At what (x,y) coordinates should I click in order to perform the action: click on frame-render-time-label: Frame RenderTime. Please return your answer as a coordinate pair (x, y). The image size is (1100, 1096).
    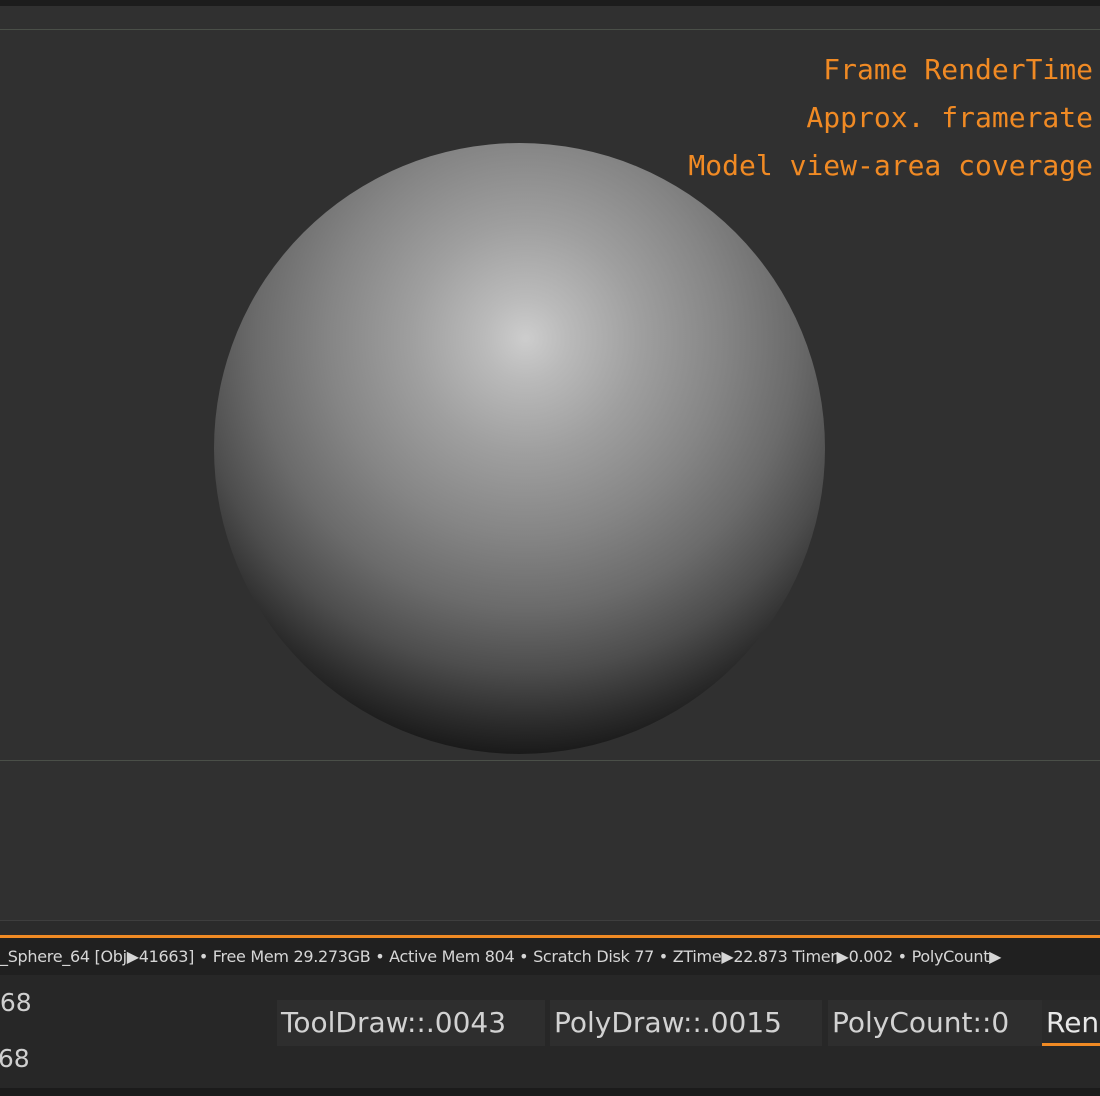
    Looking at the image, I should click on (958, 69).